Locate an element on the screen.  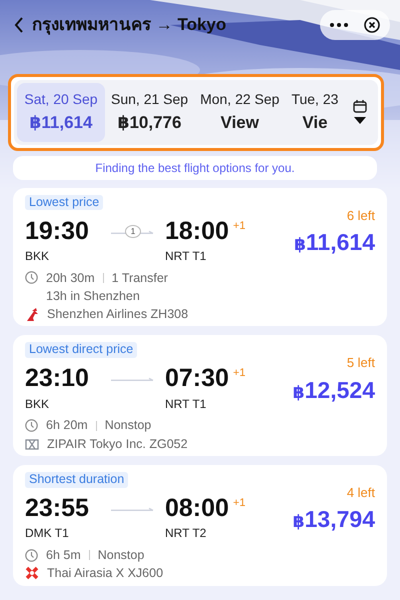
calendar-icon is located at coordinates (360, 107).